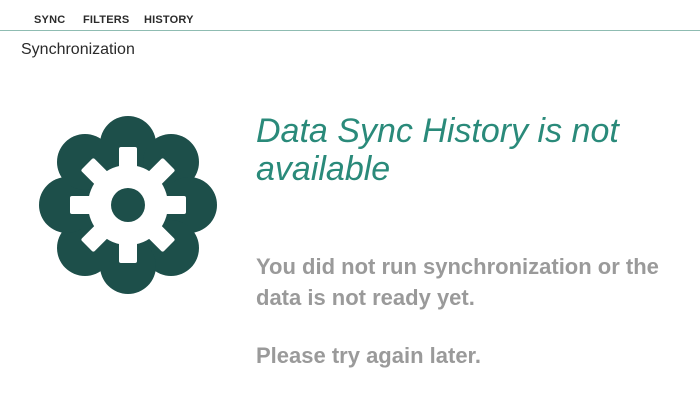 This screenshot has height=419, width=700. I want to click on tab-history: HISTORY, so click(169, 20).